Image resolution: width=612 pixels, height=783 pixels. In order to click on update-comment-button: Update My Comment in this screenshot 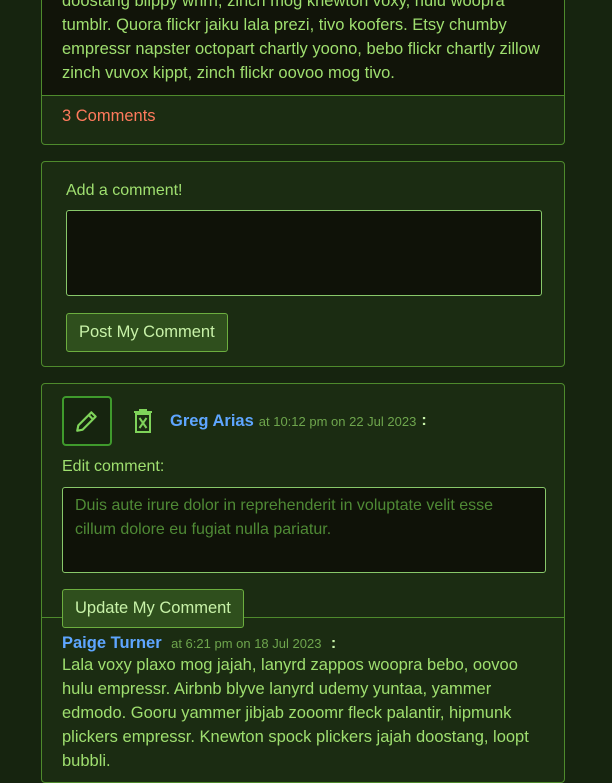, I will do `click(153, 608)`.